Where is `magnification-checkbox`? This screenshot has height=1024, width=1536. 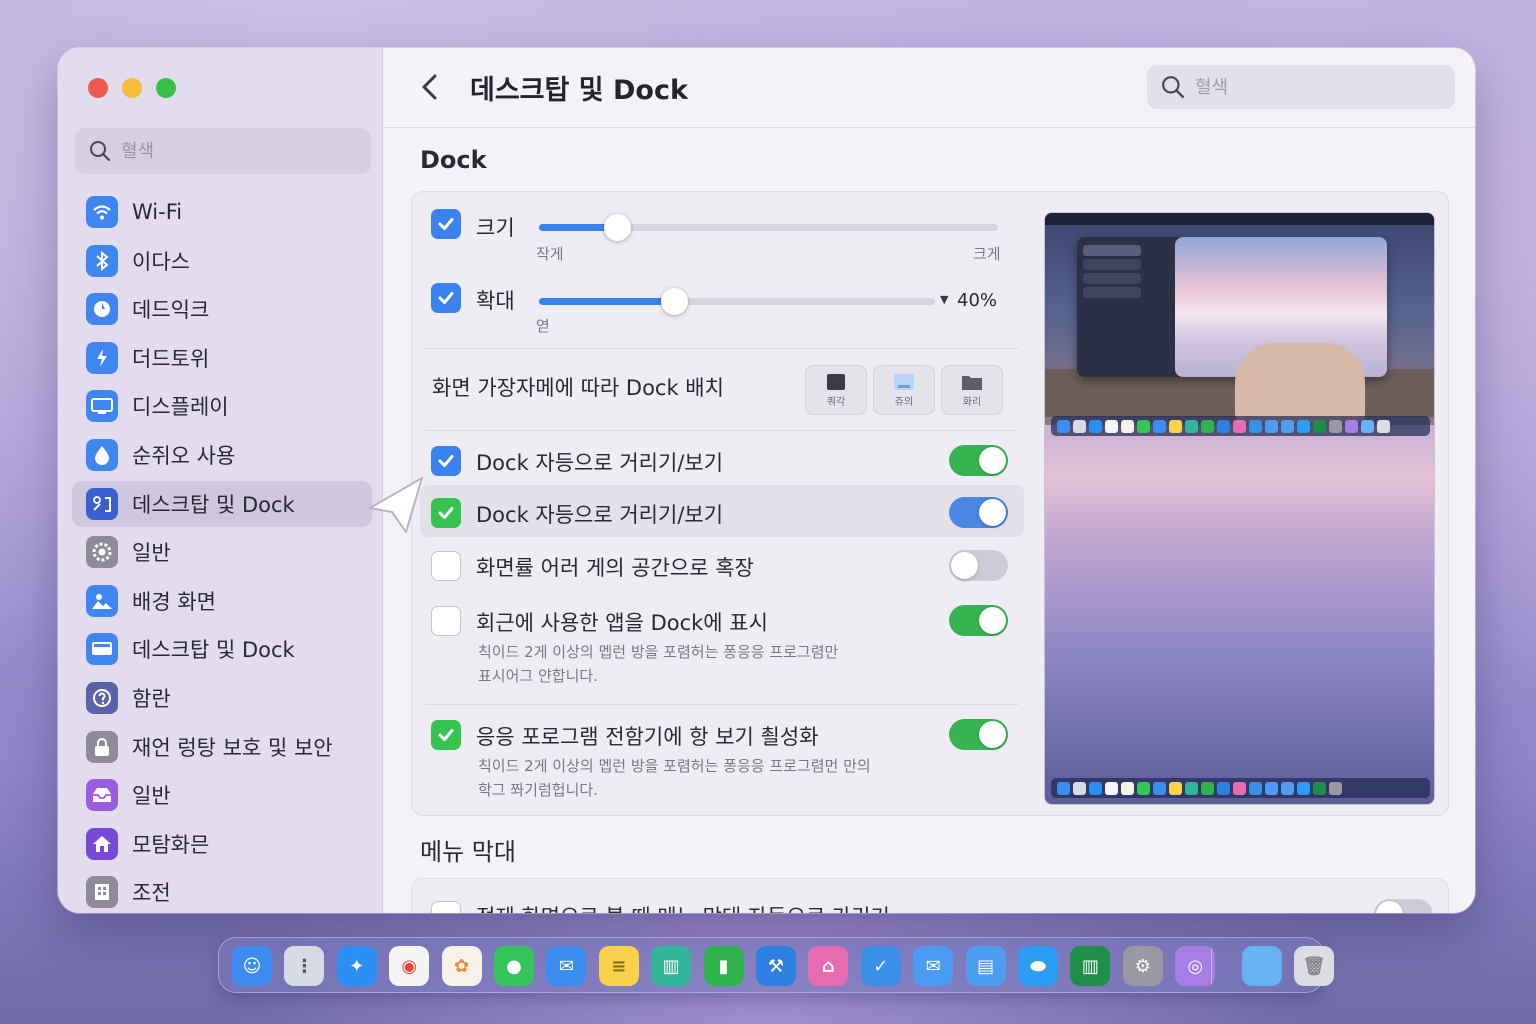
magnification-checkbox is located at coordinates (446, 298).